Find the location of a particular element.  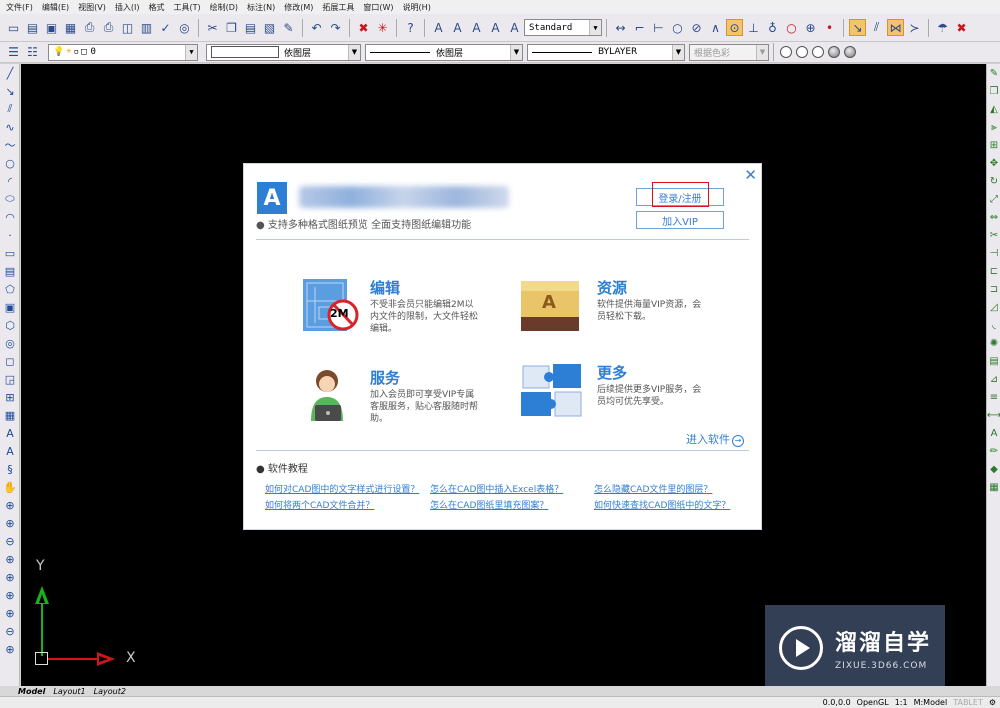

dim-diameter-icon: ⊘ is located at coordinates (696, 27).